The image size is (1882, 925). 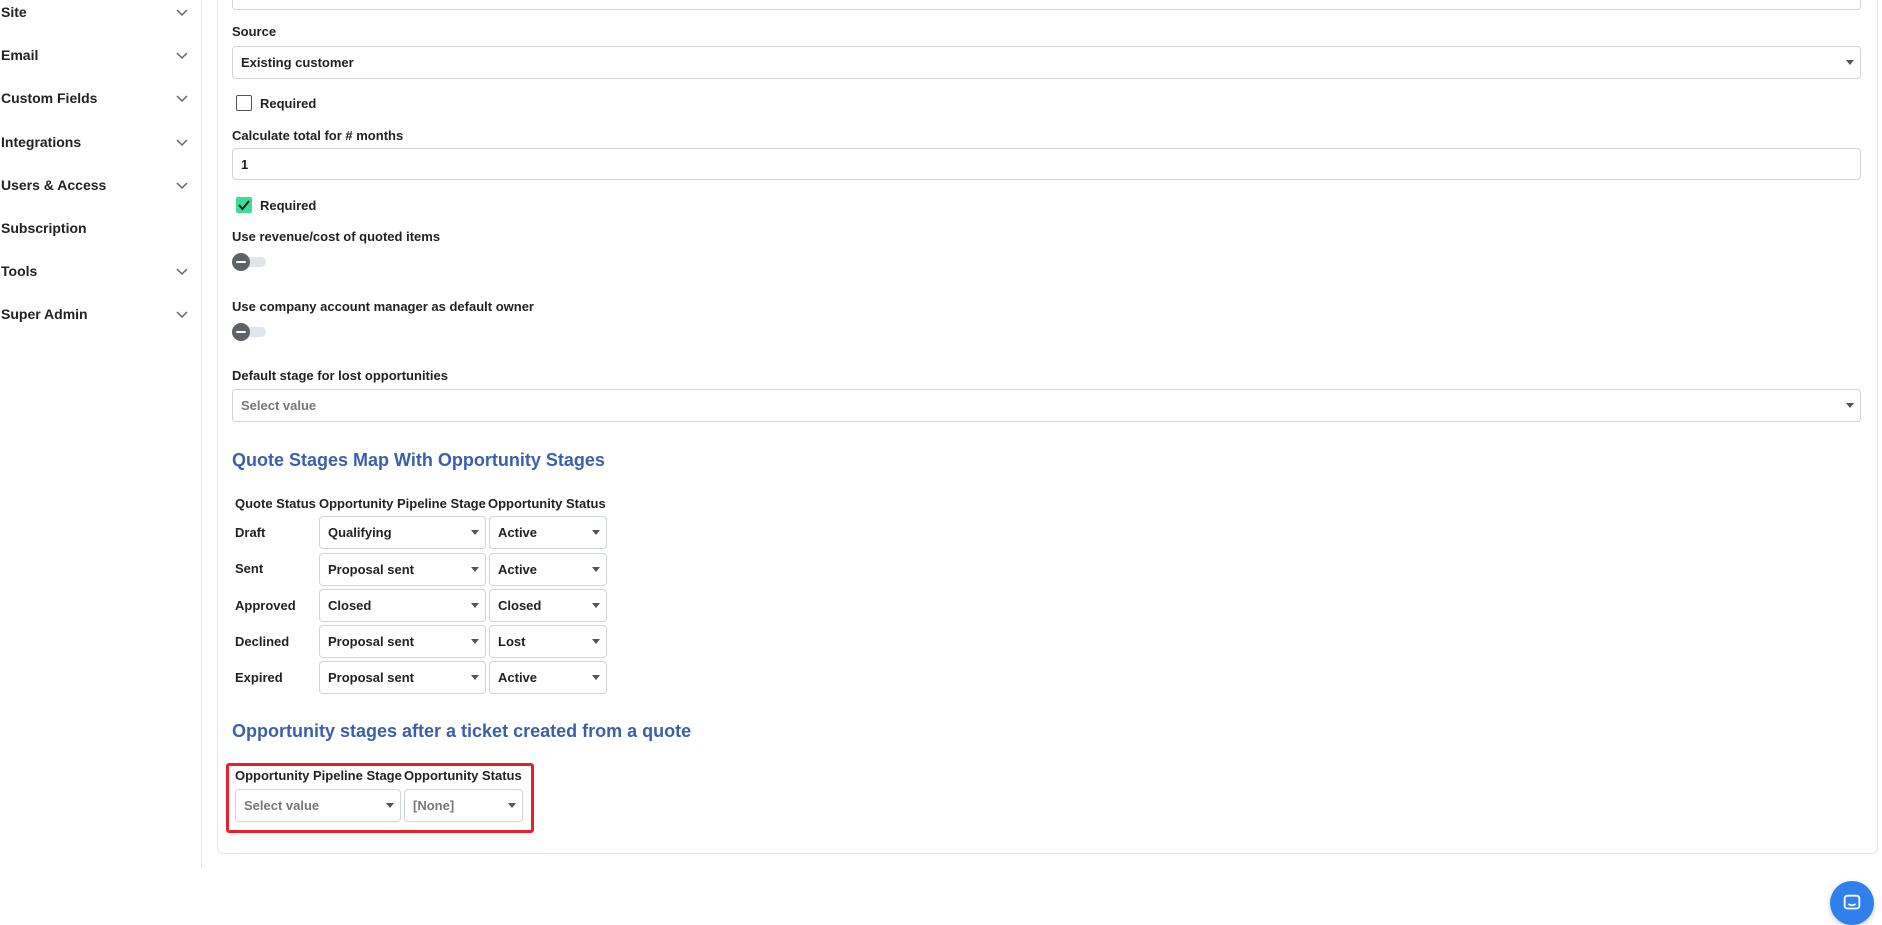 What do you see at coordinates (19, 271) in the screenshot?
I see `sidebar-item-label: Tools` at bounding box center [19, 271].